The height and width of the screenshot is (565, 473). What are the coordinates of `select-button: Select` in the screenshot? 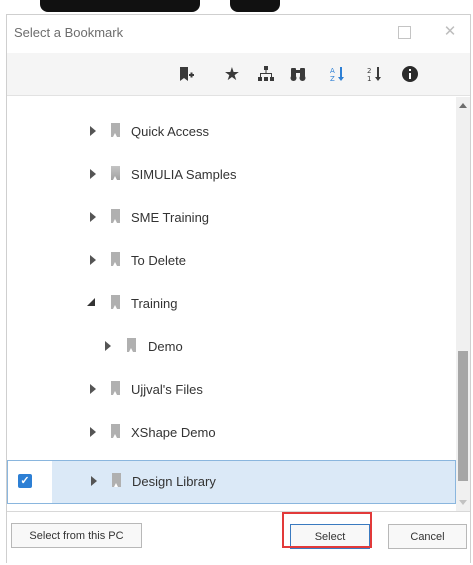 It's located at (330, 536).